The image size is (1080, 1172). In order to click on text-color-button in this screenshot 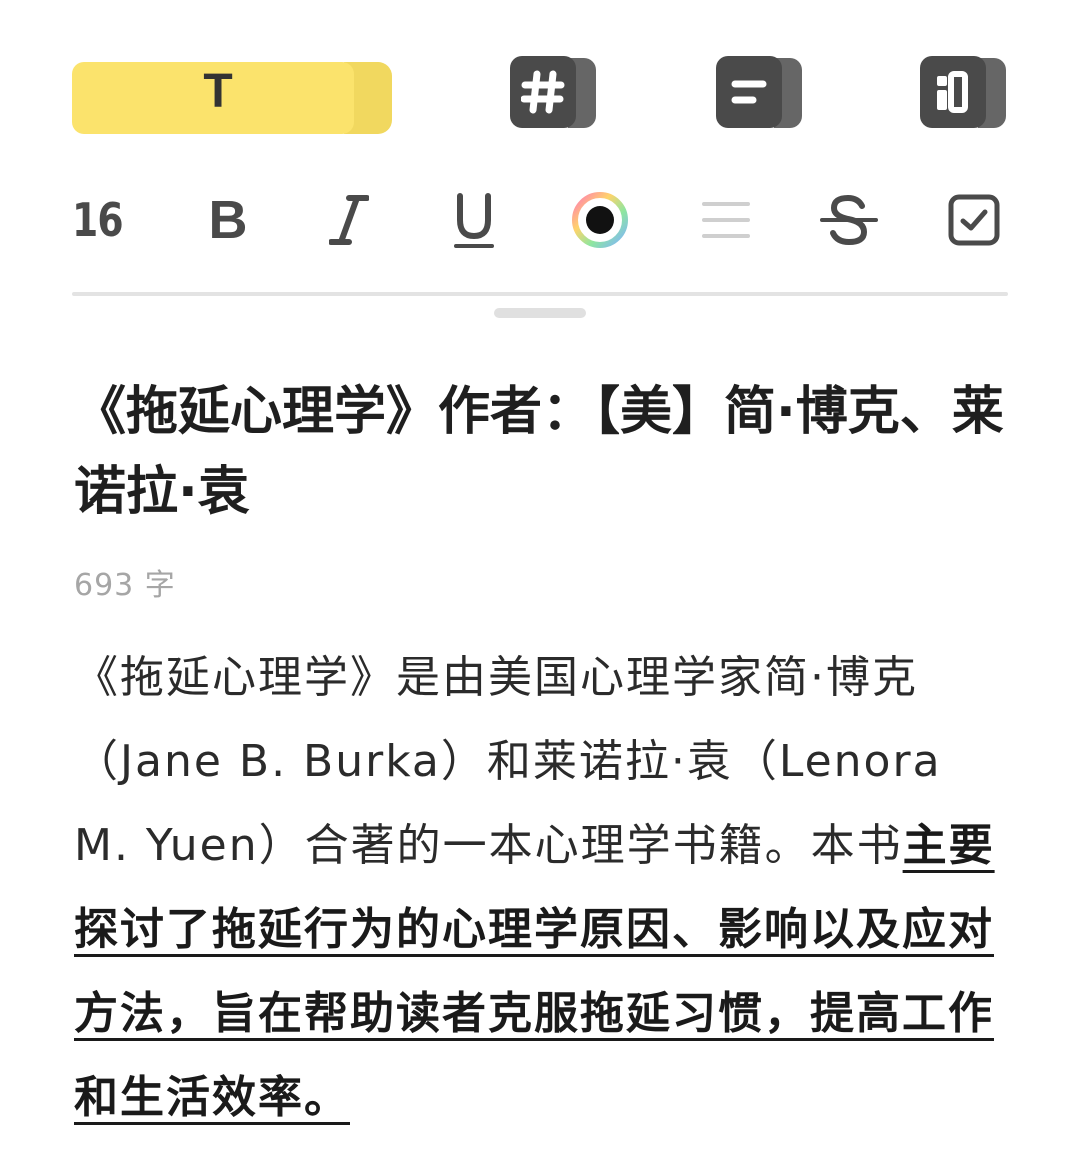, I will do `click(600, 220)`.